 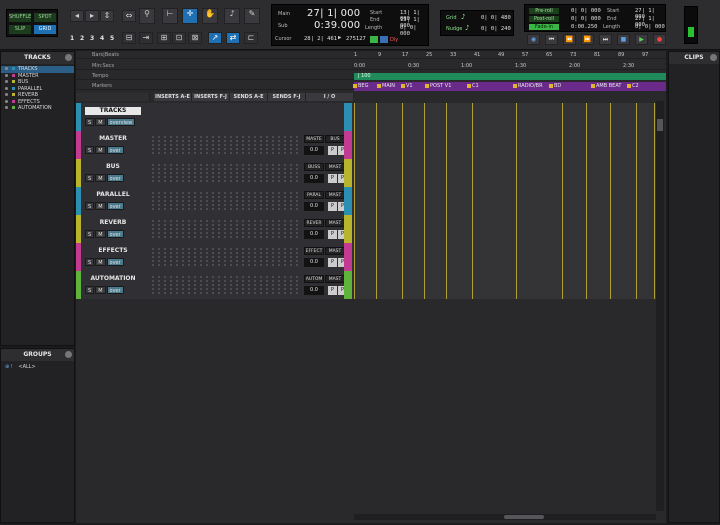 I want to click on marker: C1, so click(x=472, y=86).